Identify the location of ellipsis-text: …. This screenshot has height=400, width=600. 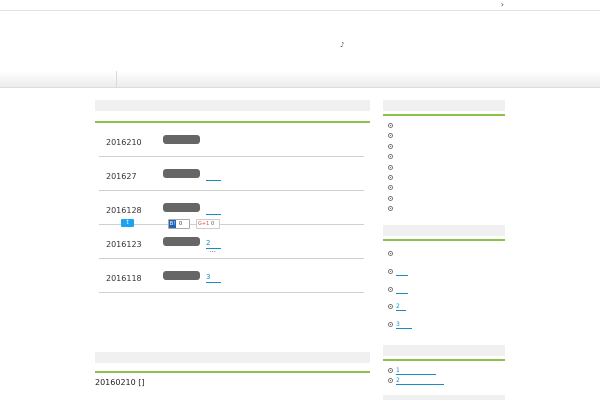
(212, 250).